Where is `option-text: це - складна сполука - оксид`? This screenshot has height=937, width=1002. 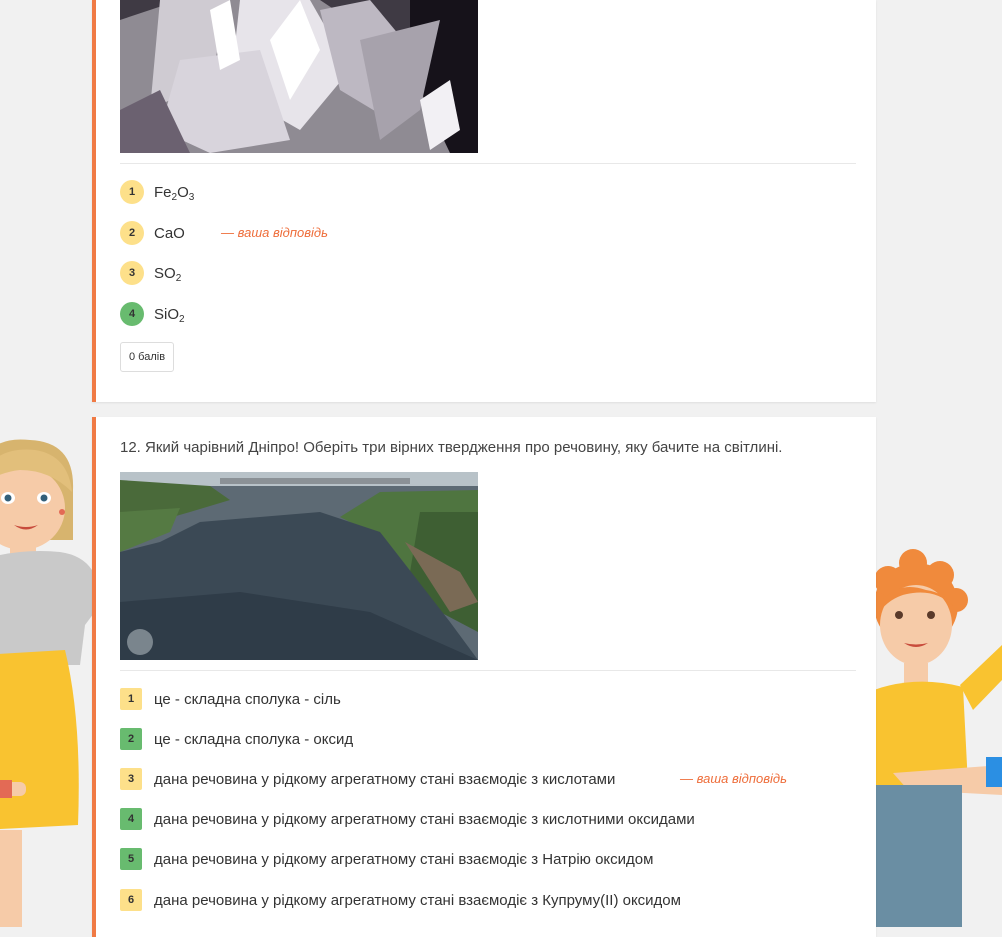 option-text: це - складна сполука - оксид is located at coordinates (254, 739).